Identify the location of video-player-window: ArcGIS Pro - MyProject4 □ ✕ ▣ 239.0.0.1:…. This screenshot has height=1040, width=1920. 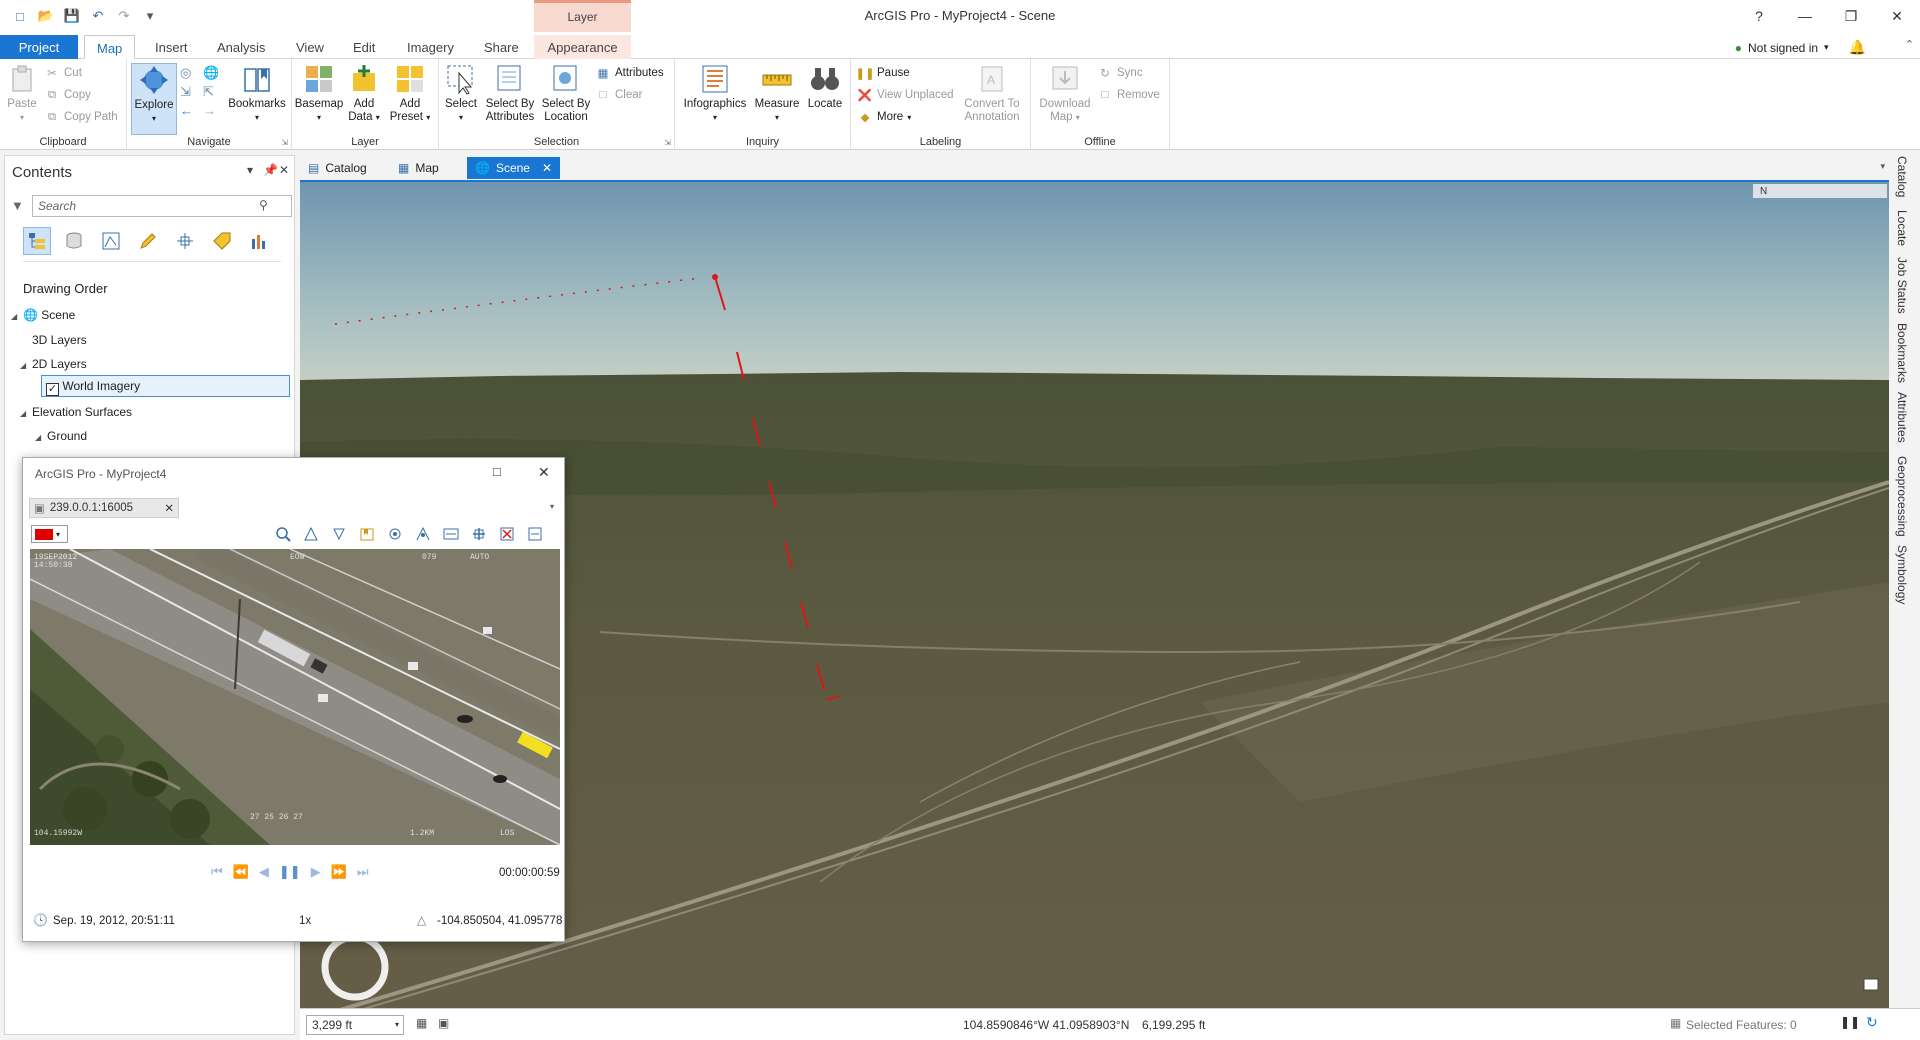
(293, 699).